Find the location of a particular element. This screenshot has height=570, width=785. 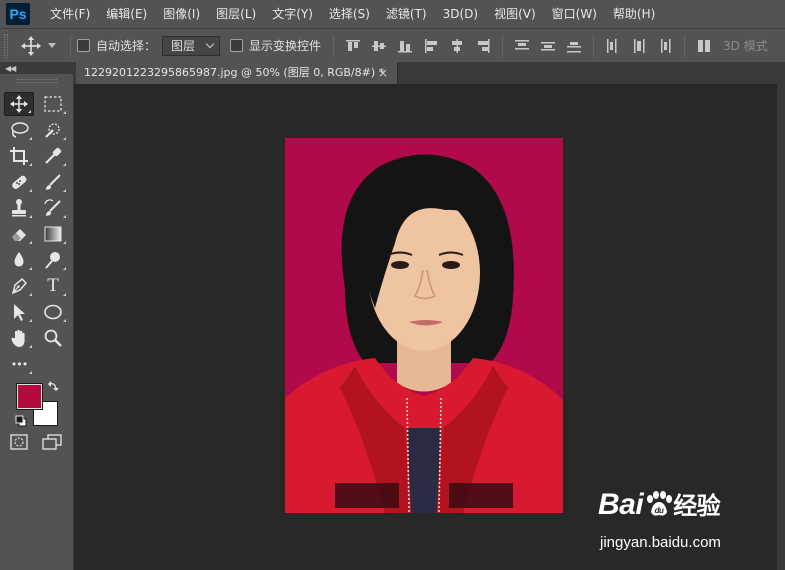

close-icon: × is located at coordinates (383, 73).